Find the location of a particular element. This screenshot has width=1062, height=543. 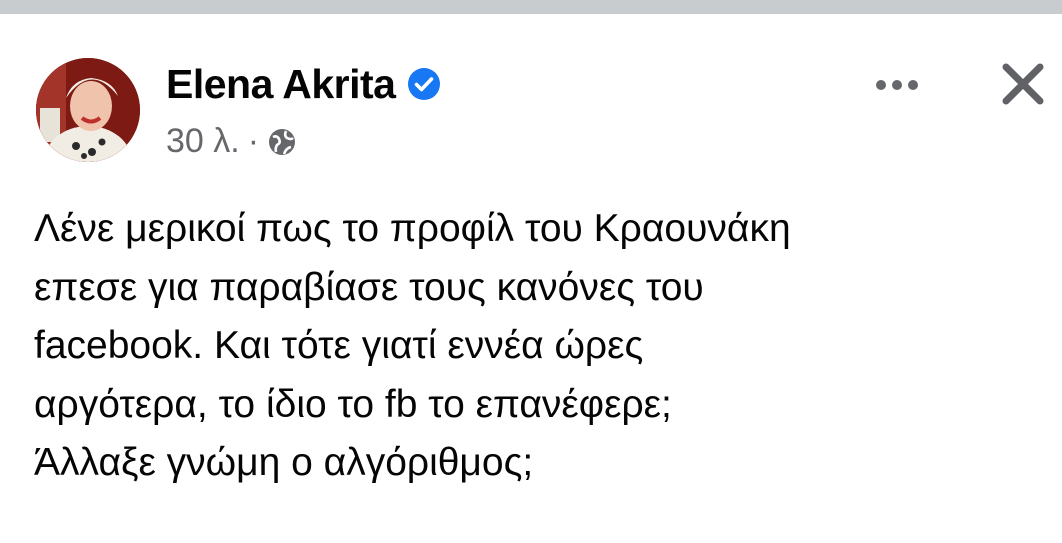

post-meta: 30 λ. · is located at coordinates (231, 141).